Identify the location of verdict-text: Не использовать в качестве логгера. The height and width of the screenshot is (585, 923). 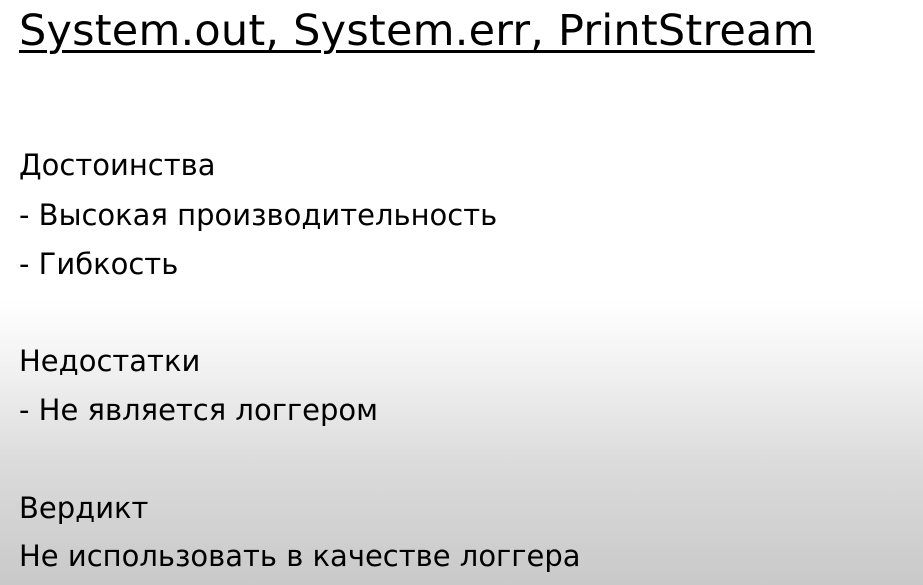
(300, 556).